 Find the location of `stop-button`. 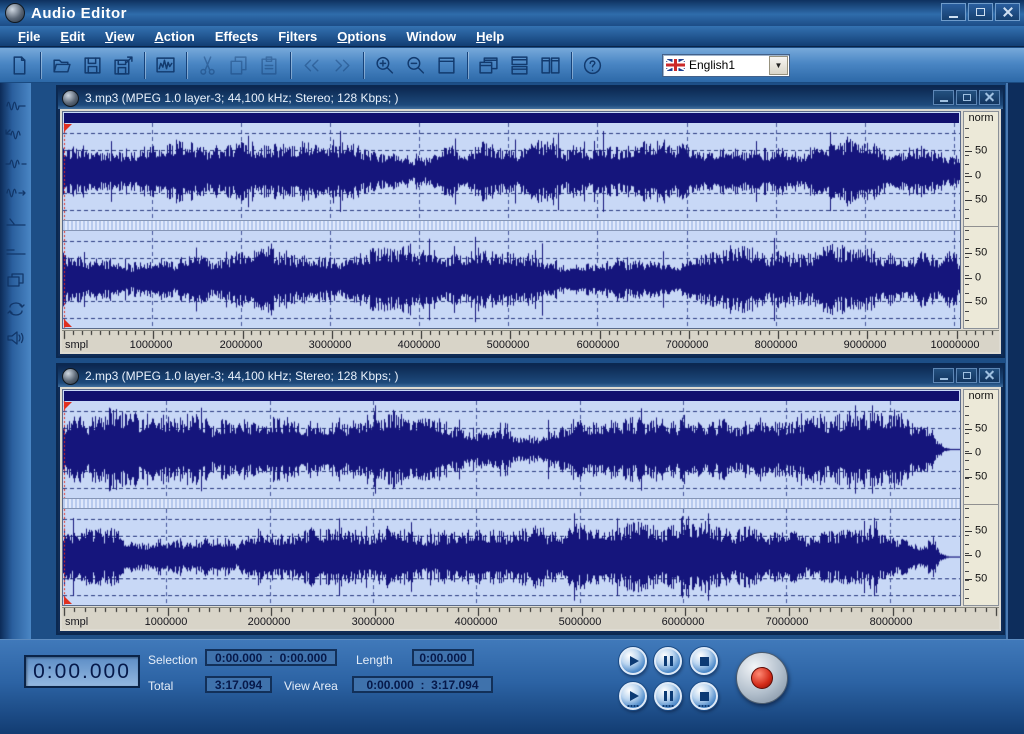

stop-button is located at coordinates (704, 661).